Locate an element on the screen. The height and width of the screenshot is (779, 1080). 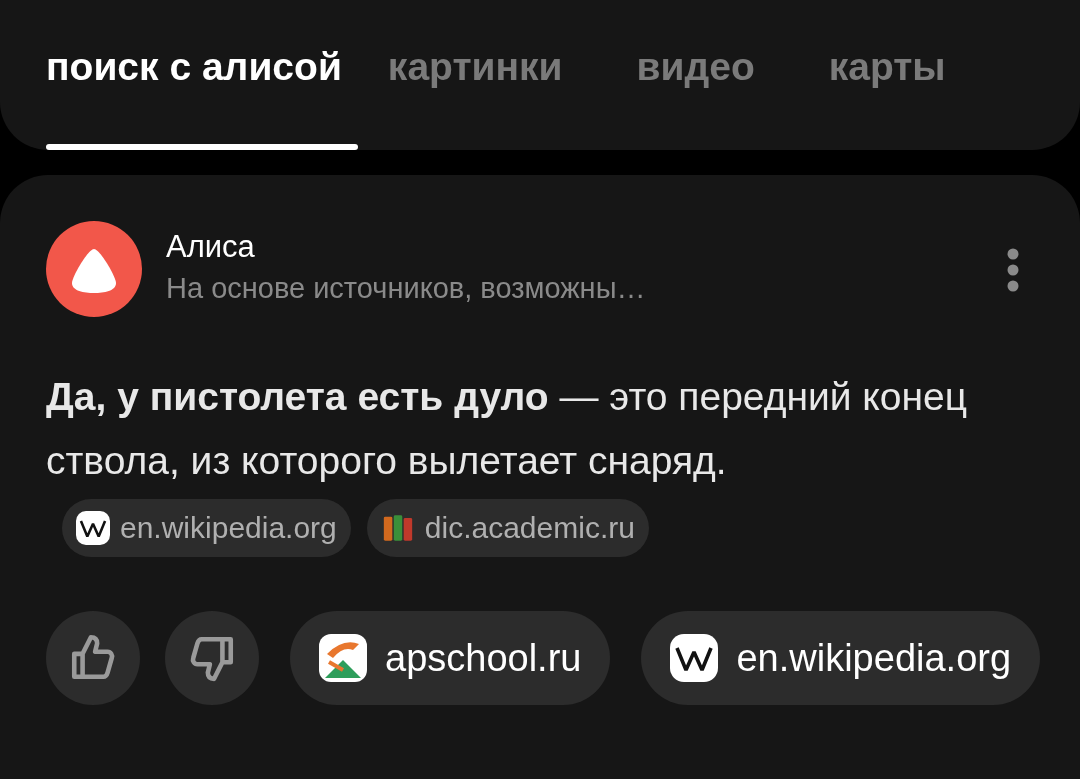
source-button: en.wikipedia.org is located at coordinates (841, 658).